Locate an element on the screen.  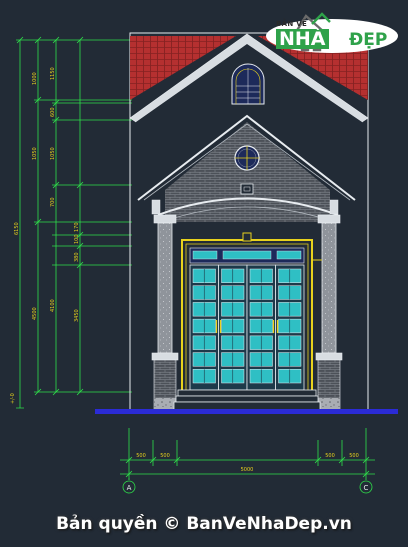
dim-text: 5000 is located at coordinates (247, 470).